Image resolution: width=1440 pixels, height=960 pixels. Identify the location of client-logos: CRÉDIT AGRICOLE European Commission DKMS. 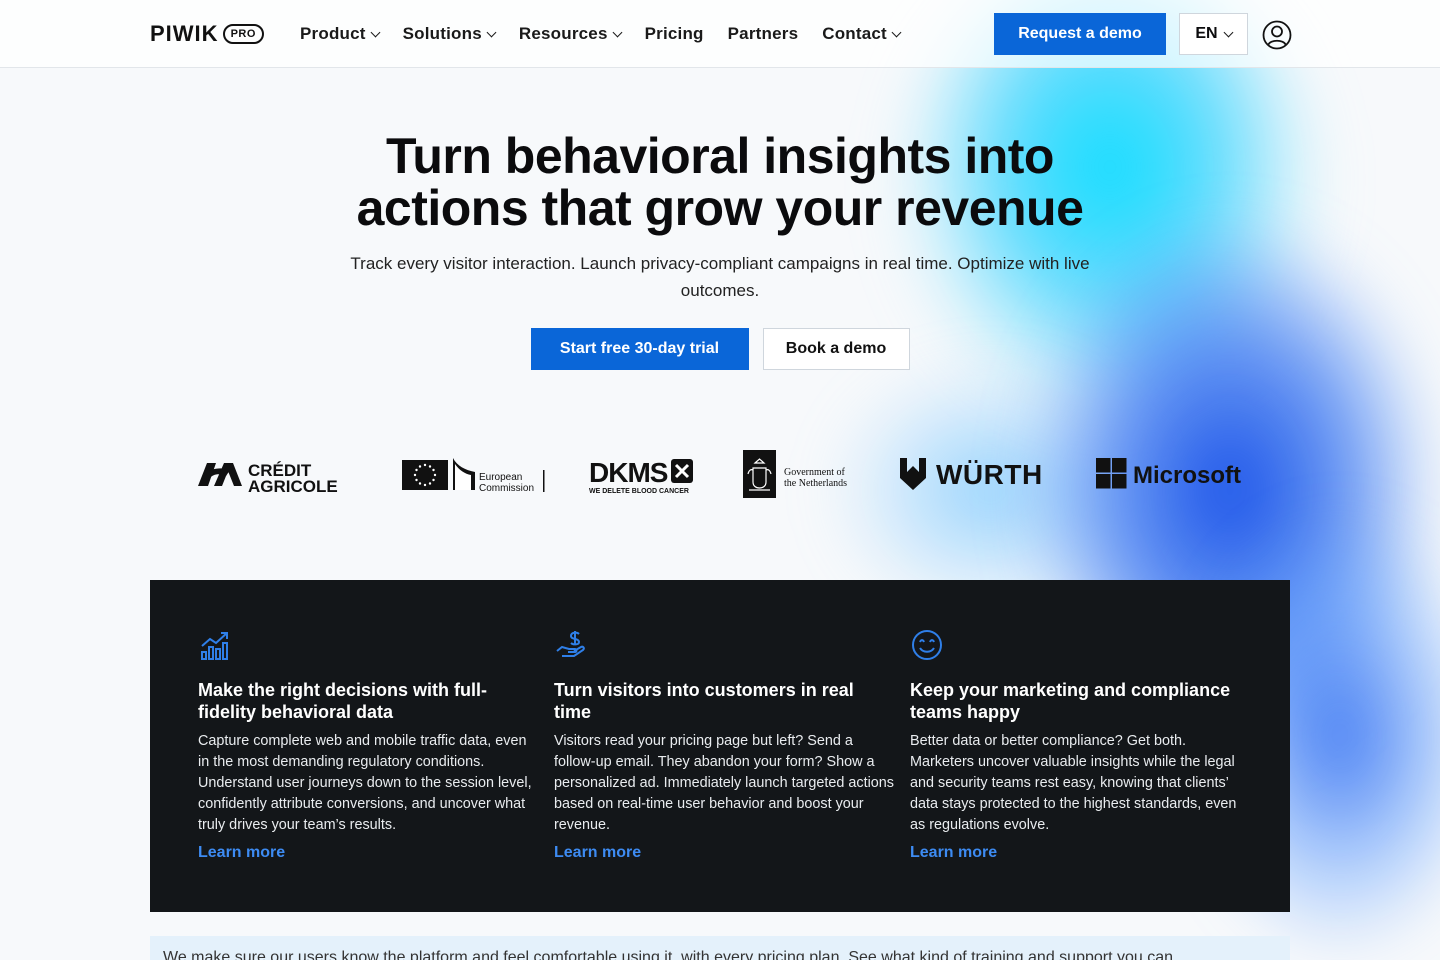
(720, 474).